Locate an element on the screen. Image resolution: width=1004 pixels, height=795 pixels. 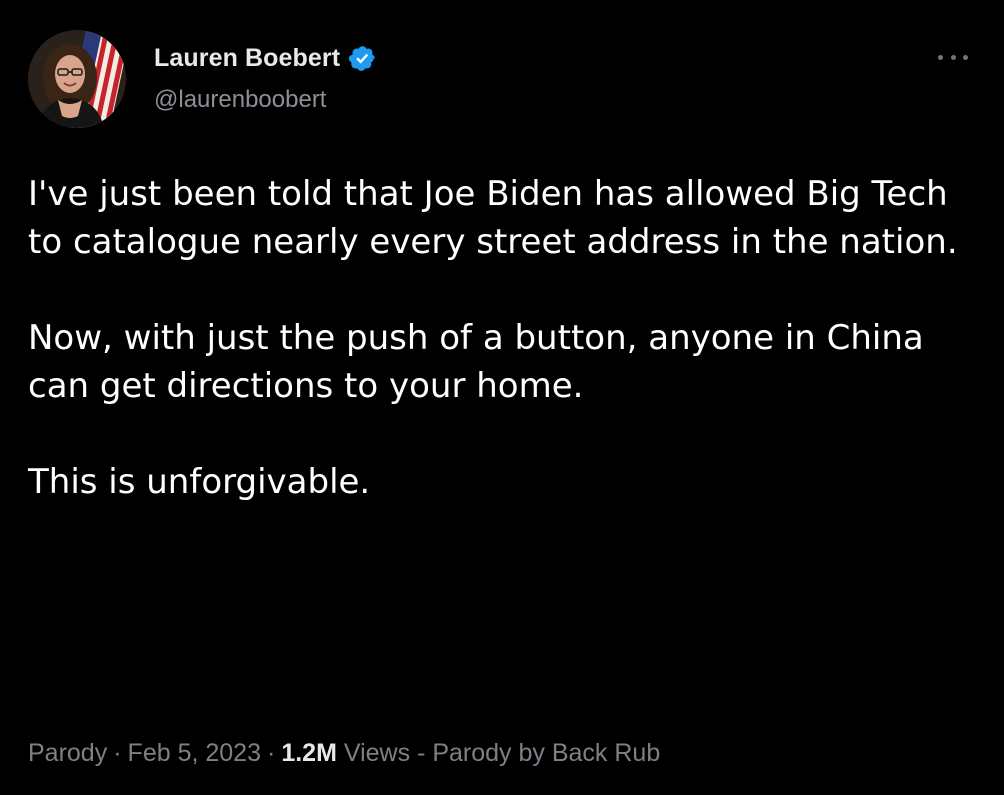
views-label: Views is located at coordinates (377, 753).